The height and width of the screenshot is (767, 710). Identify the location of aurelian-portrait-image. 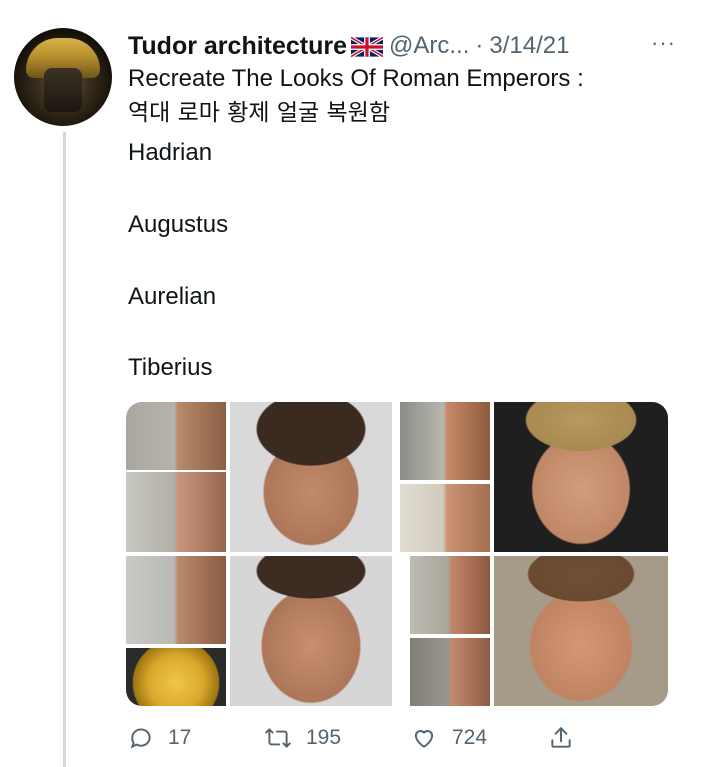
(311, 631).